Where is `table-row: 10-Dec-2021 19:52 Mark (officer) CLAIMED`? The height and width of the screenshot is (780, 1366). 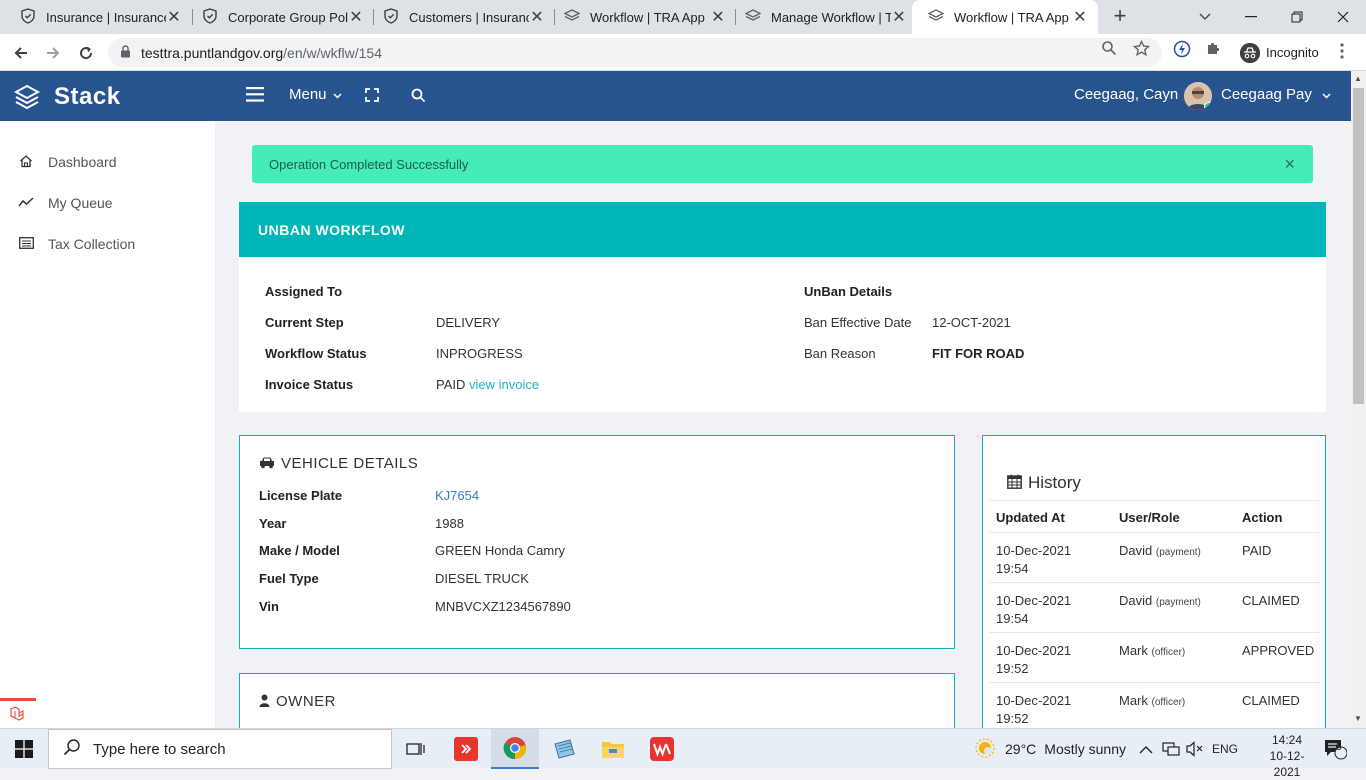
table-row: 10-Dec-2021 19:52 Mark (officer) CLAIMED is located at coordinates (1155, 705).